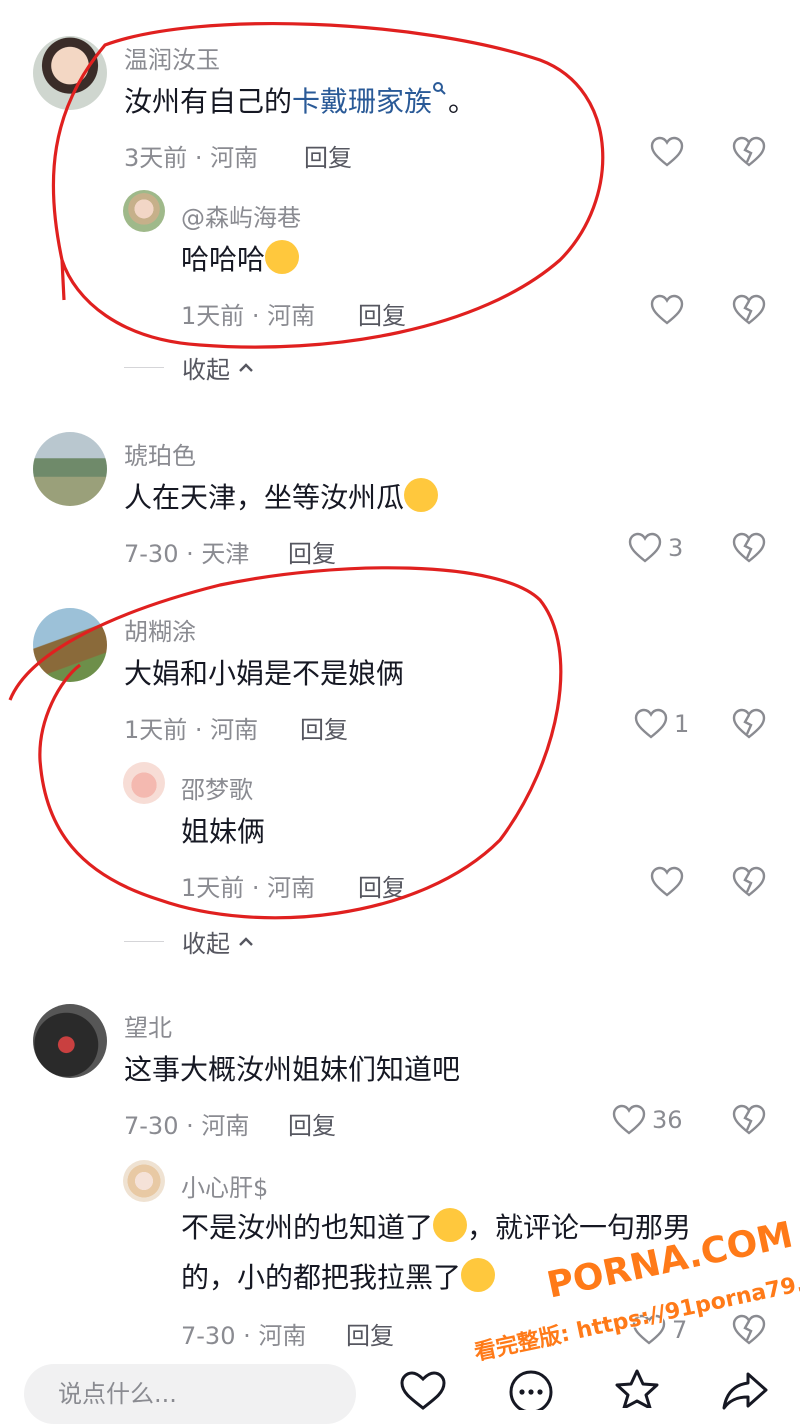 Image resolution: width=800 pixels, height=1424 pixels. Describe the element at coordinates (172, 57) in the screenshot. I see `comment-username: 温润汝玉` at that location.